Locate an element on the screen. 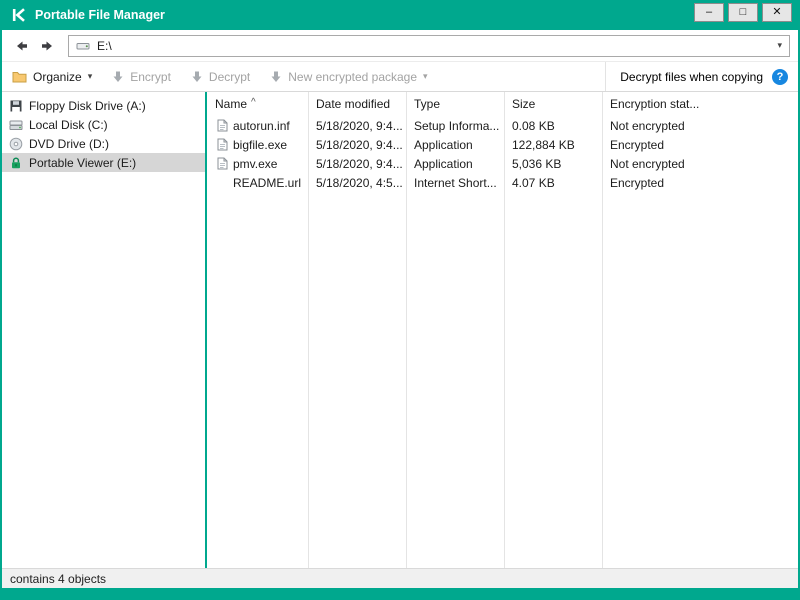  minimize-icon: – is located at coordinates (709, 12).